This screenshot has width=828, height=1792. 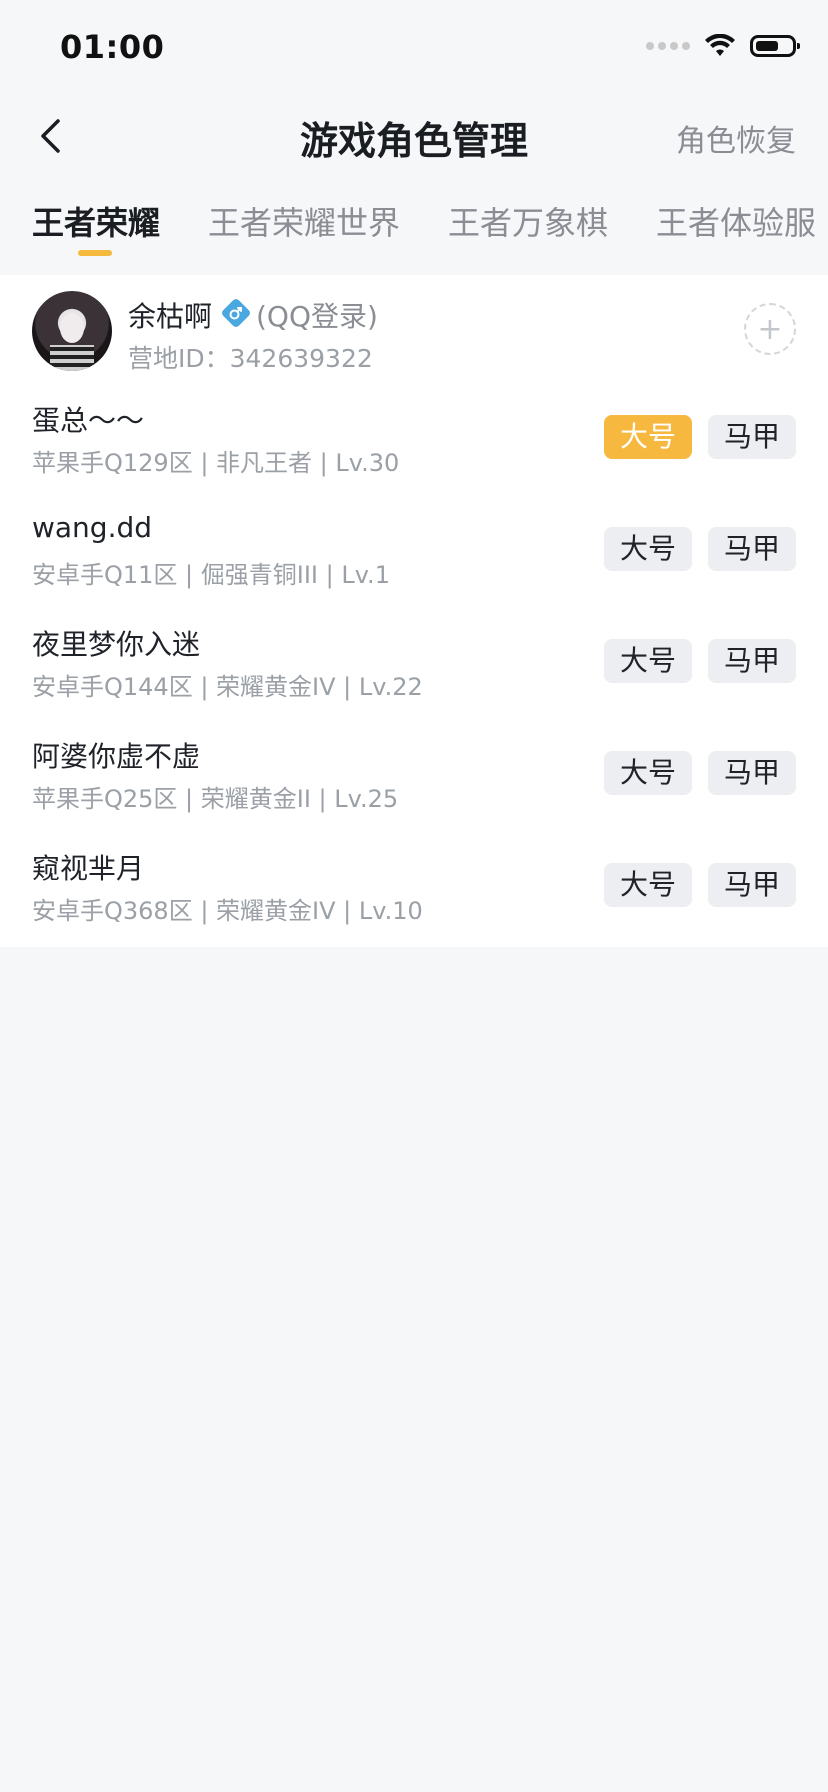 I want to click on add-role-button: +, so click(x=770, y=329).